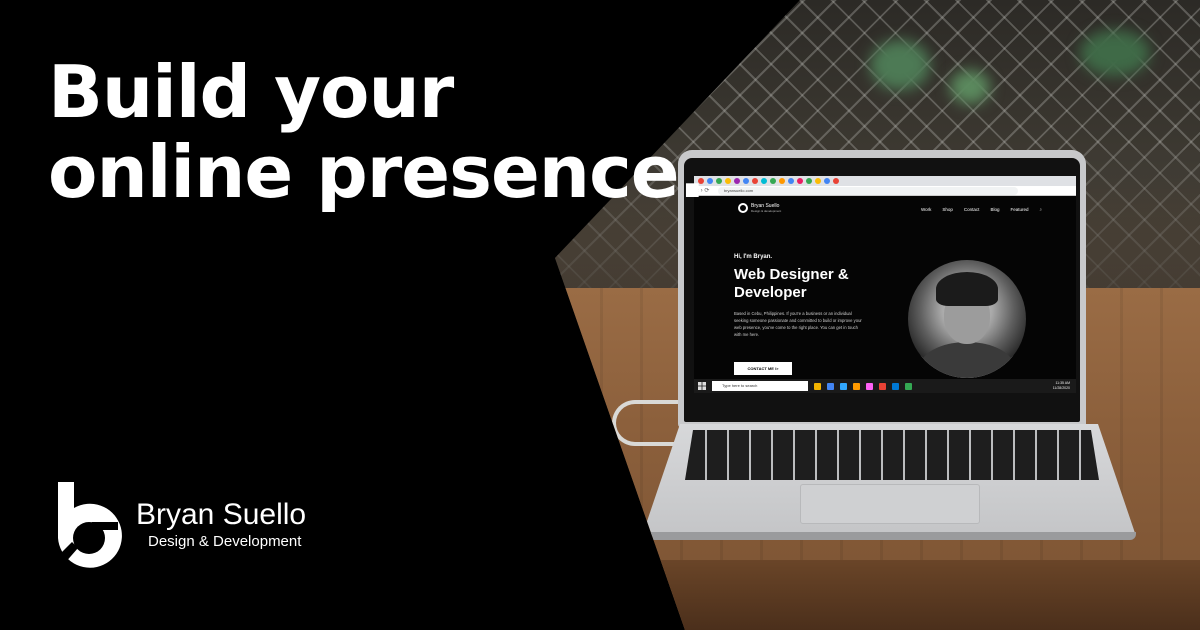  I want to click on brand-text: Bryan Suello Design & Development, so click(221, 525).